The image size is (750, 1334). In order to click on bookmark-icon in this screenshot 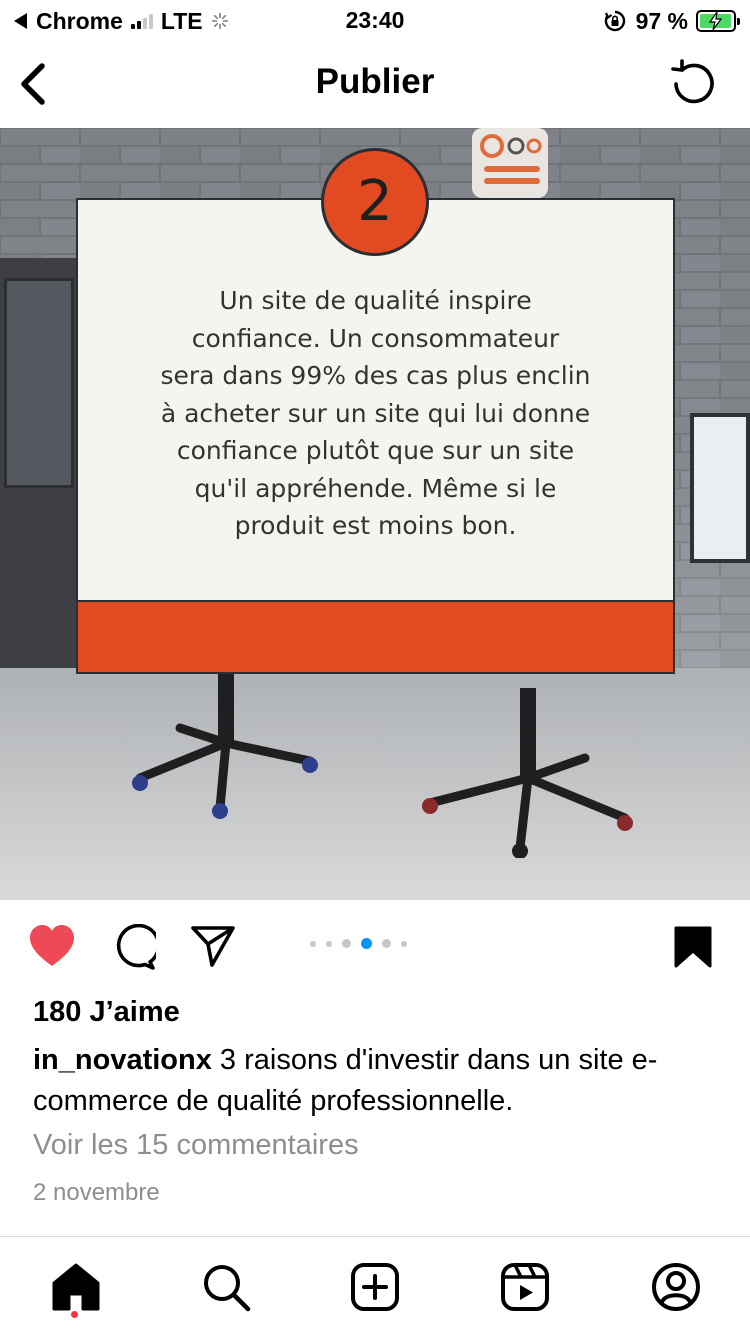, I will do `click(693, 947)`.